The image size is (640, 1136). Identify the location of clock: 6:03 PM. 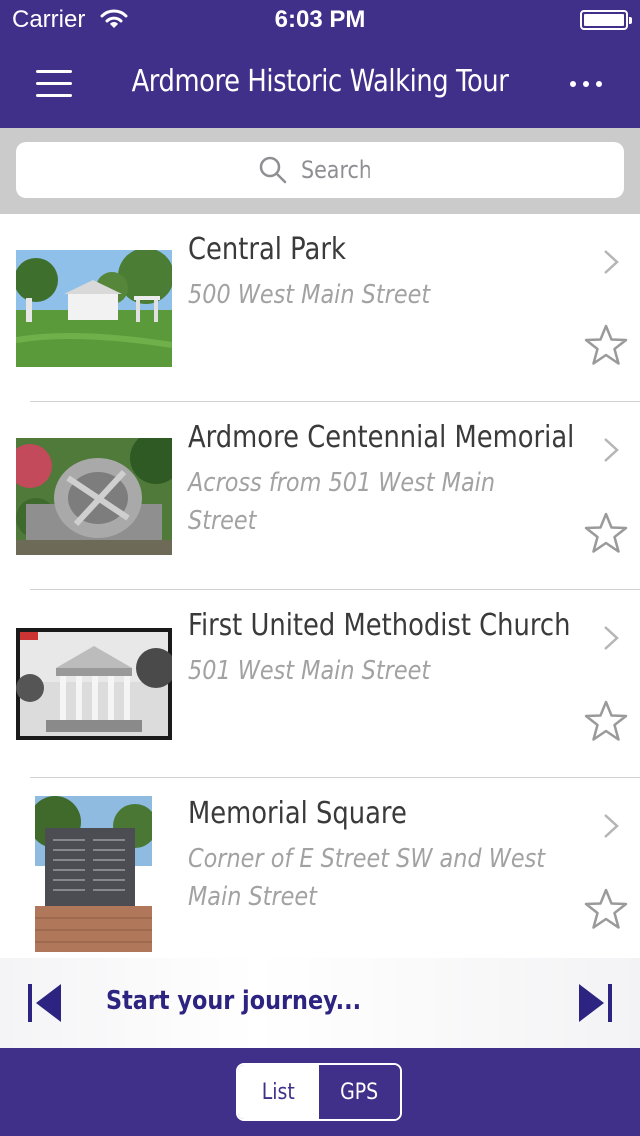
(320, 19).